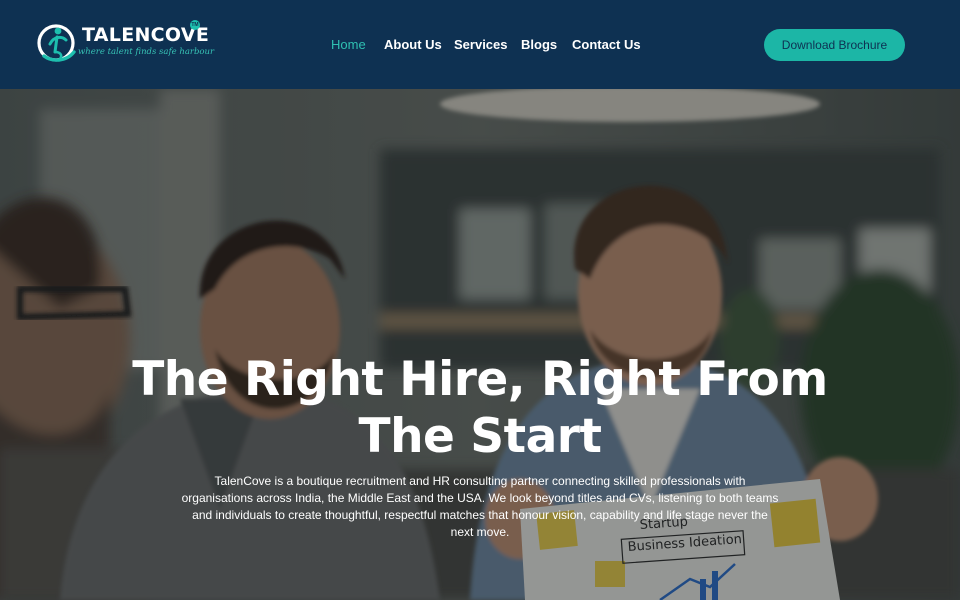 This screenshot has width=960, height=600. Describe the element at coordinates (195, 25) in the screenshot. I see `trademark-badge: TM` at that location.